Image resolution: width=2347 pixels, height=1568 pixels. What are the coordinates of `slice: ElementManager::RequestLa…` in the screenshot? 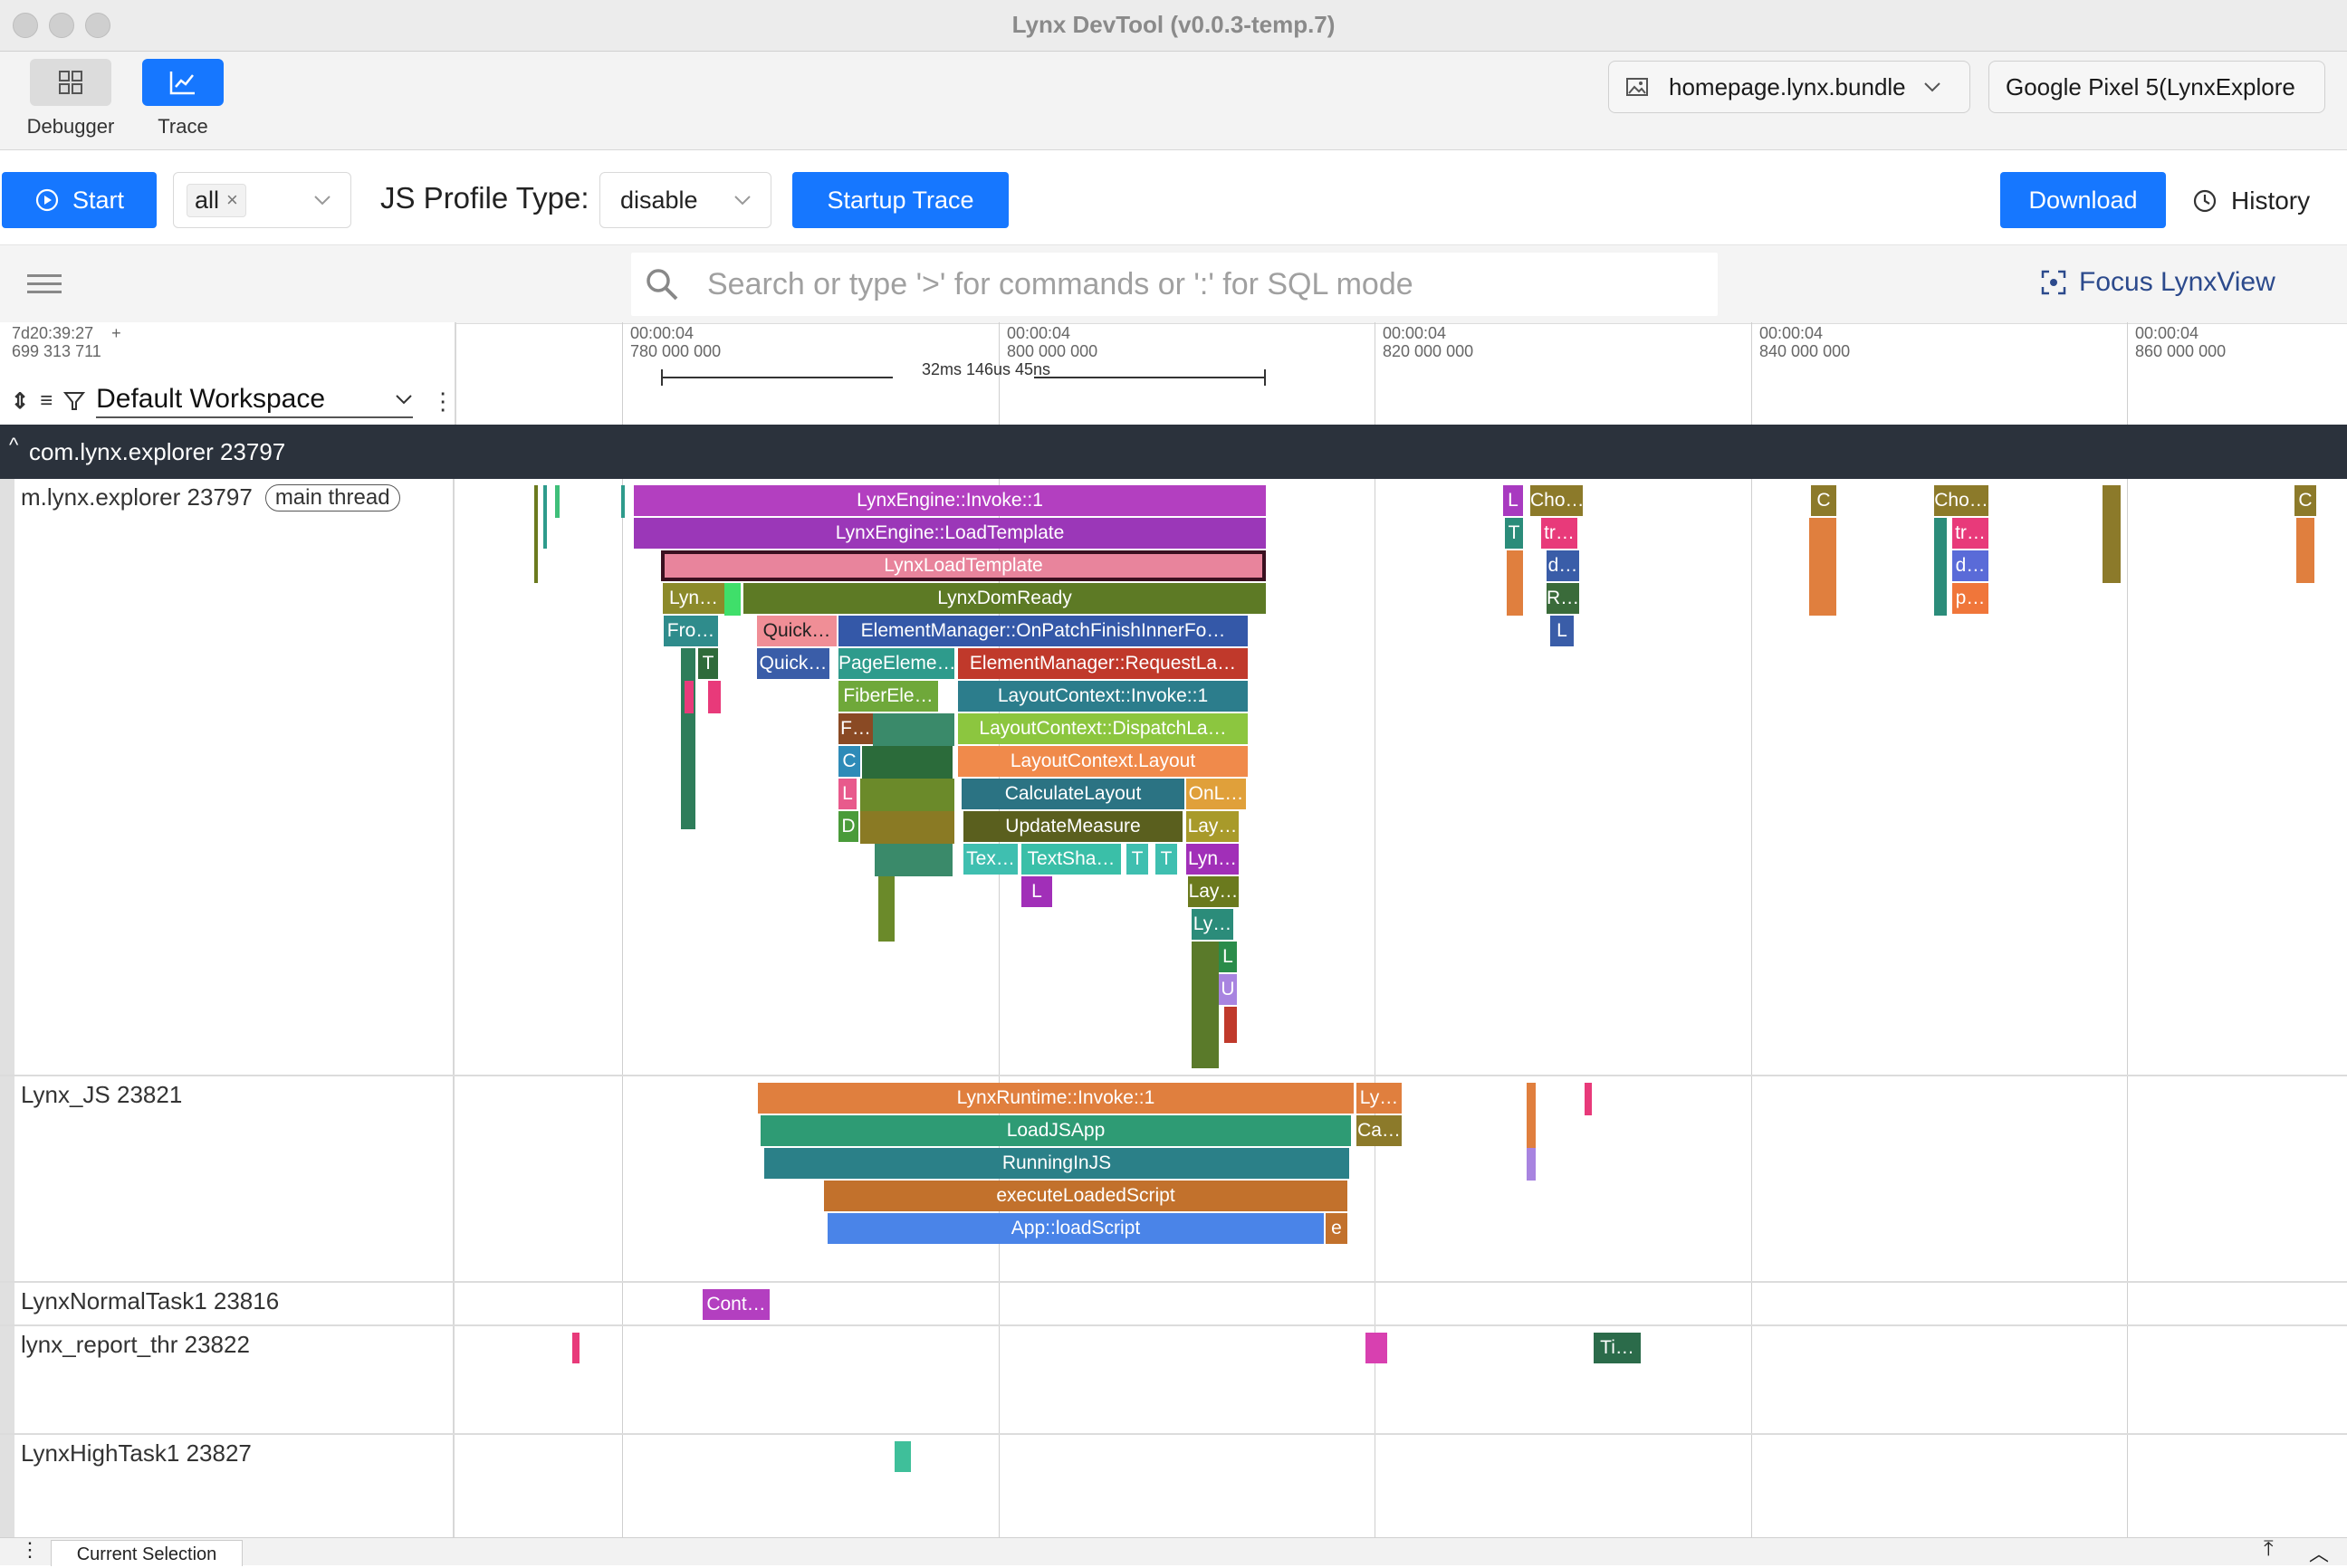 It's located at (1103, 663).